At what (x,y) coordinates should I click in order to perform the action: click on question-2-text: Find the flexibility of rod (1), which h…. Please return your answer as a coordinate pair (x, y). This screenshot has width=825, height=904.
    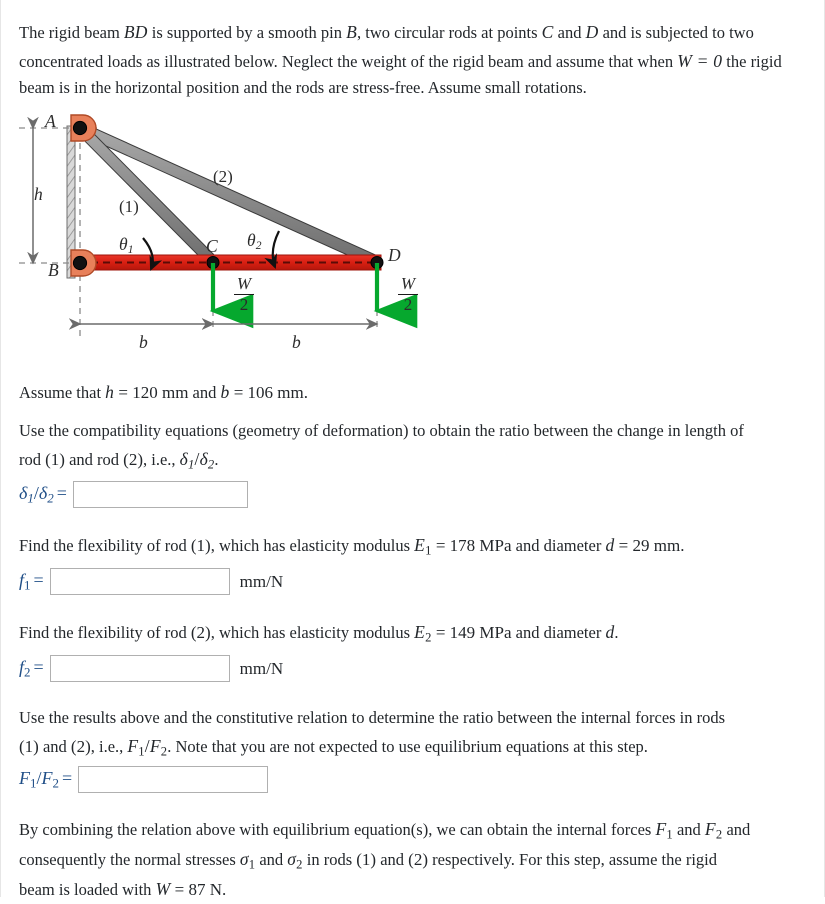
    Looking at the image, I should click on (419, 546).